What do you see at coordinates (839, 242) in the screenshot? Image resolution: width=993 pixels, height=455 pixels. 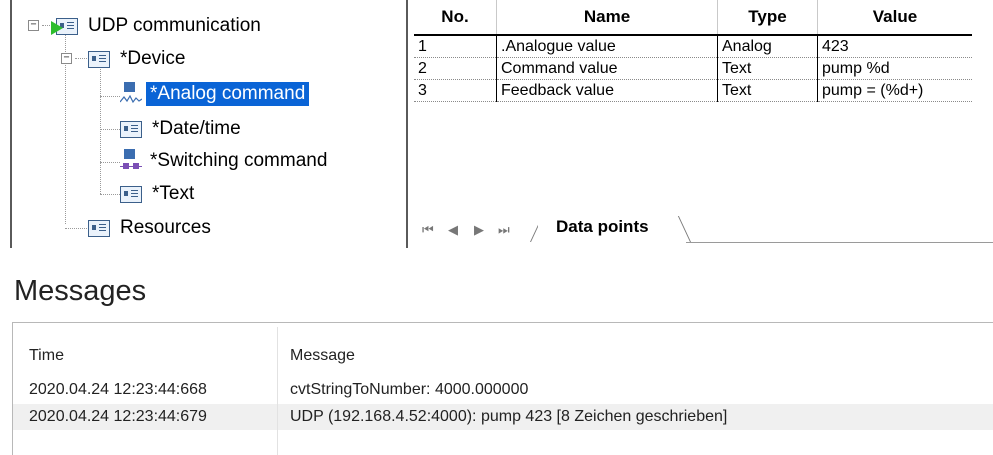 I see `tab-bar-divider` at bounding box center [839, 242].